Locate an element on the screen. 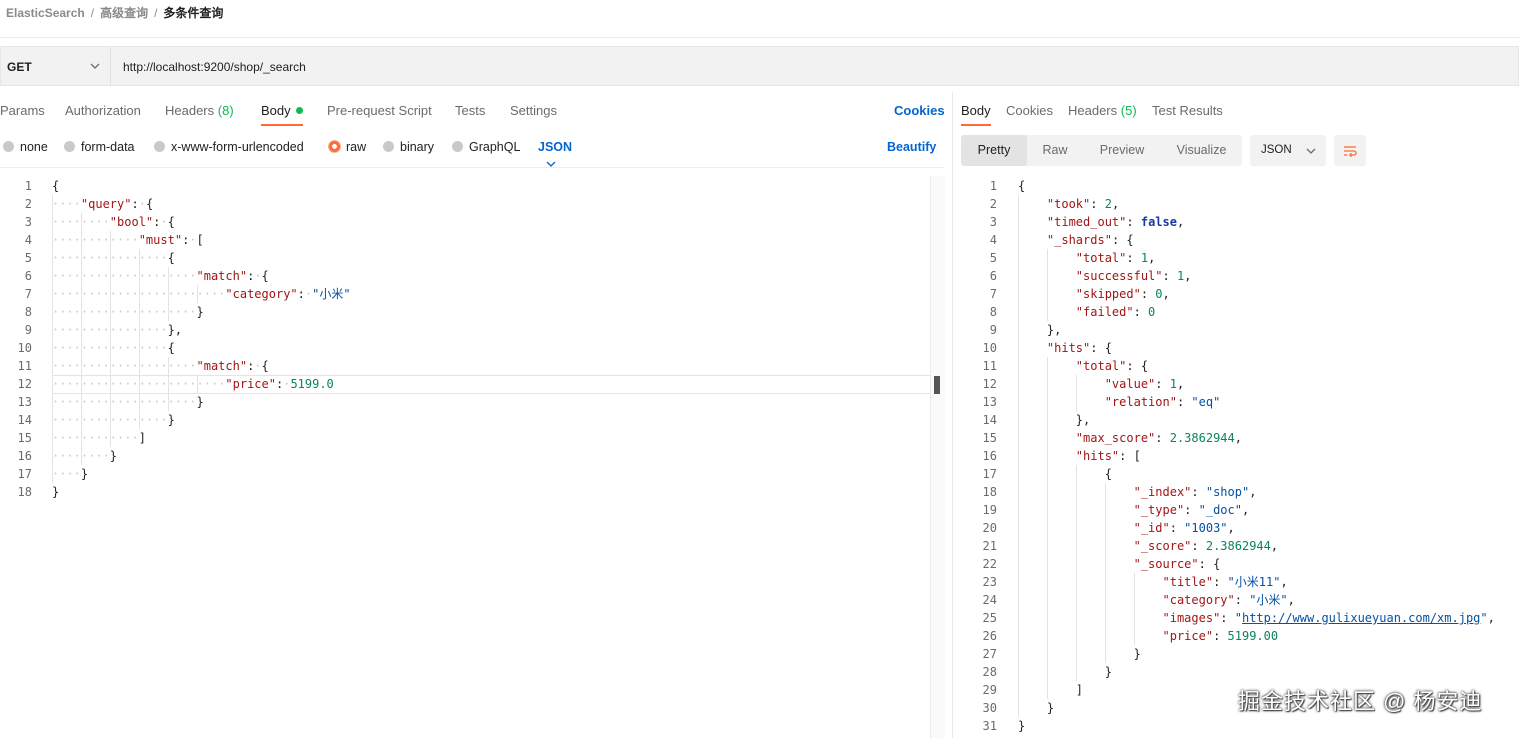  radio-binary: binary is located at coordinates (408, 147).